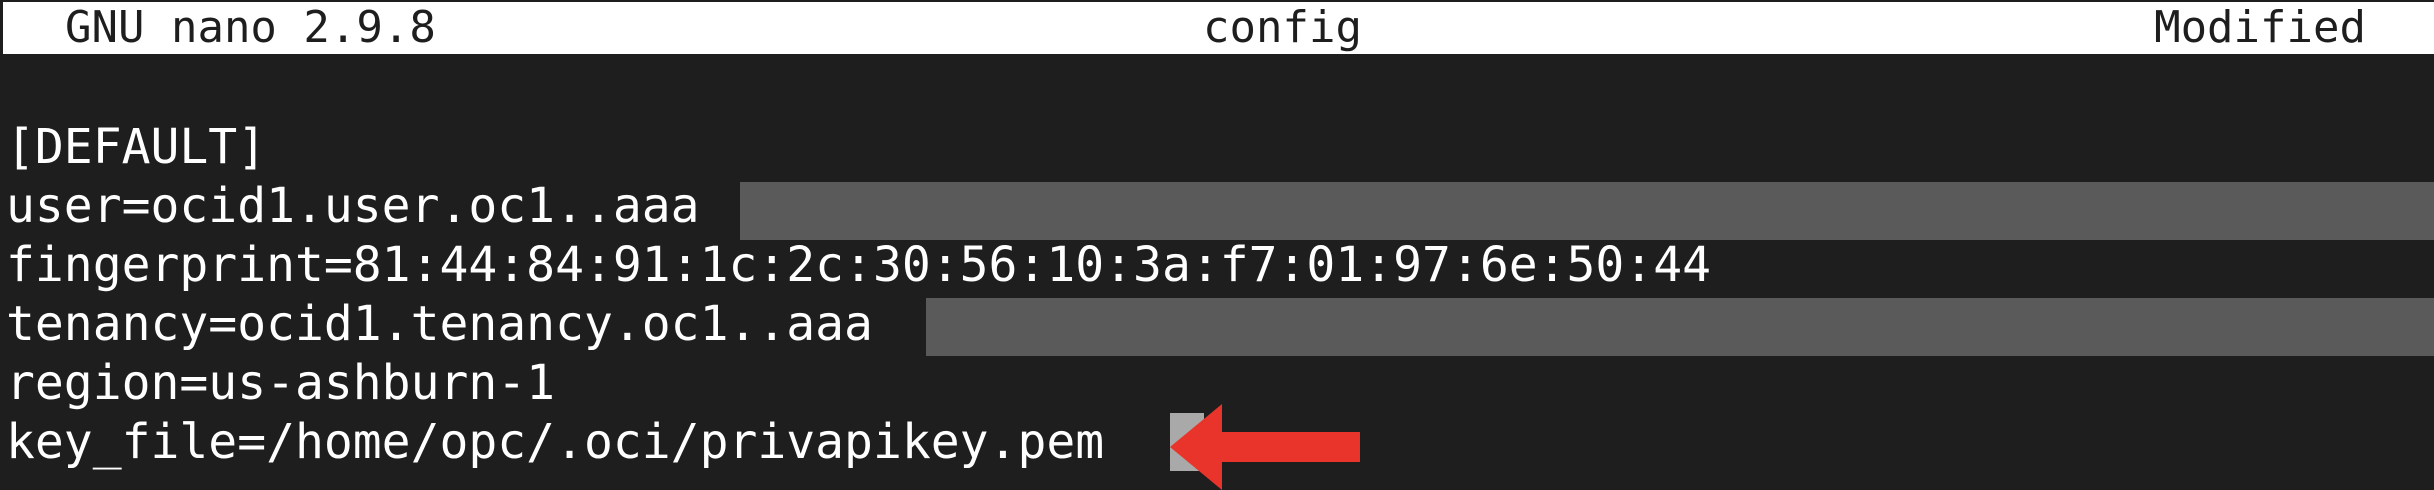 Image resolution: width=2434 pixels, height=490 pixels. What do you see at coordinates (858, 147) in the screenshot?
I see `buffer-line-section-header: [DEFAULT]` at bounding box center [858, 147].